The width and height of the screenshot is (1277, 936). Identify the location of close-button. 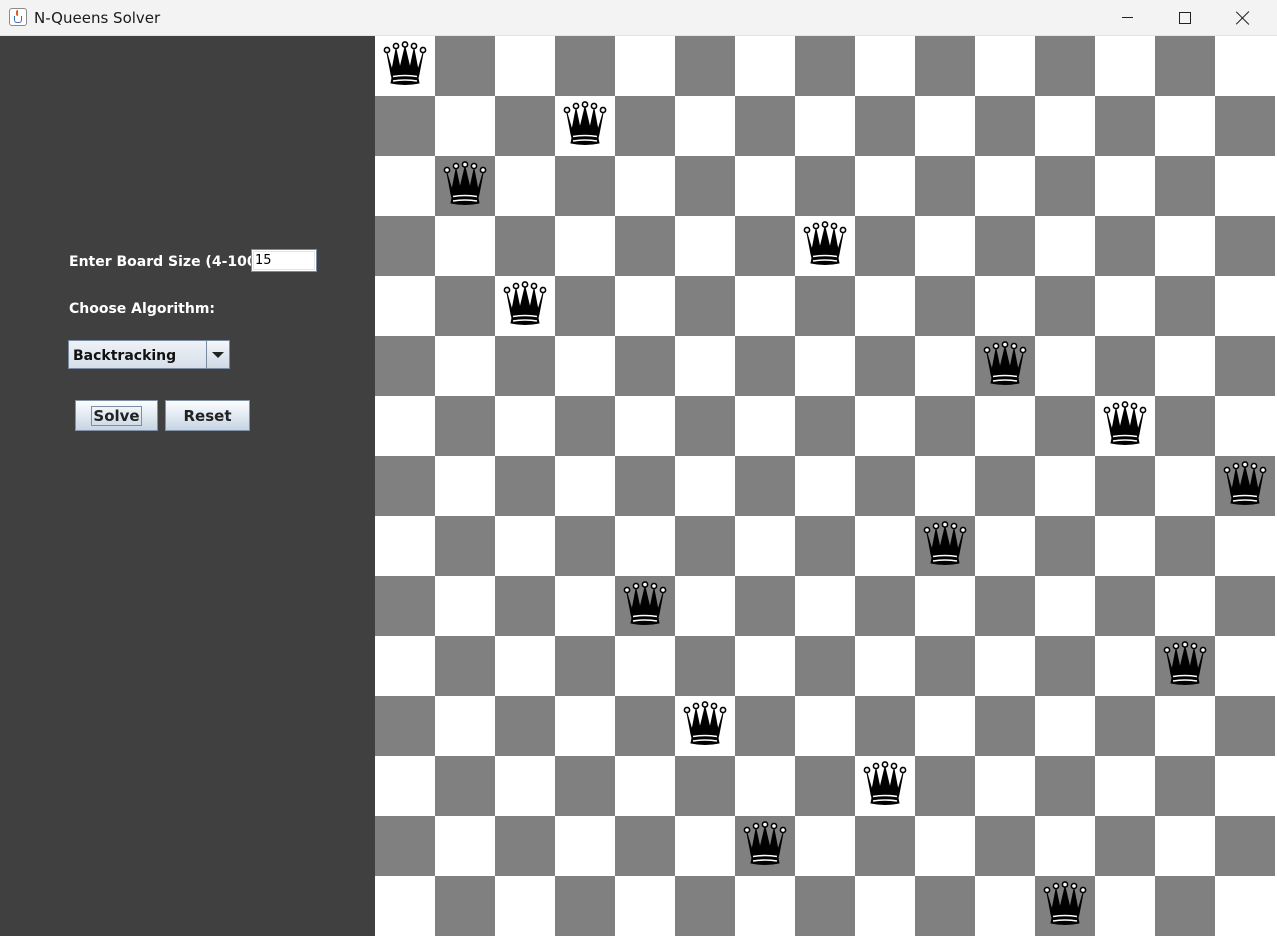
(1243, 17).